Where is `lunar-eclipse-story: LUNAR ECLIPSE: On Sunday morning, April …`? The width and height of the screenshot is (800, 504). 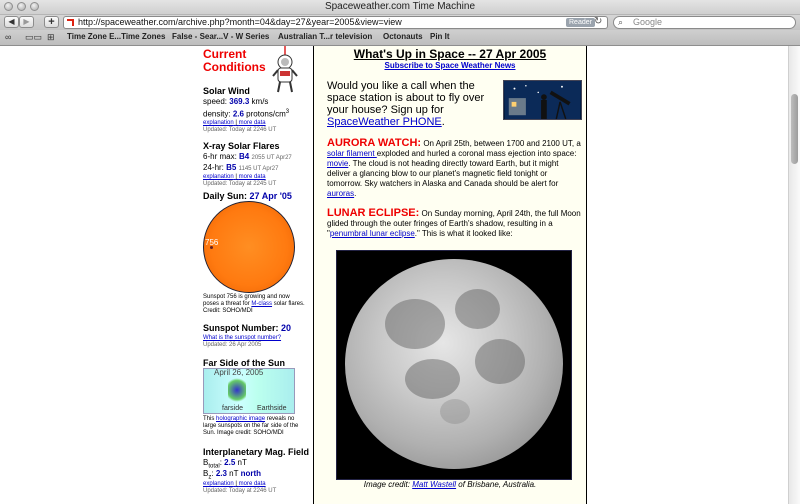
lunar-eclipse-story: LUNAR ECLIPSE: On Sunday morning, April … is located at coordinates (455, 223).